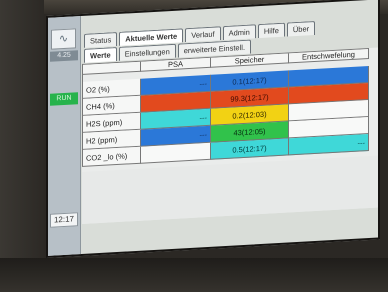 Image resolution: width=388 pixels, height=292 pixels. I want to click on status-indicator: RUN, so click(64, 99).